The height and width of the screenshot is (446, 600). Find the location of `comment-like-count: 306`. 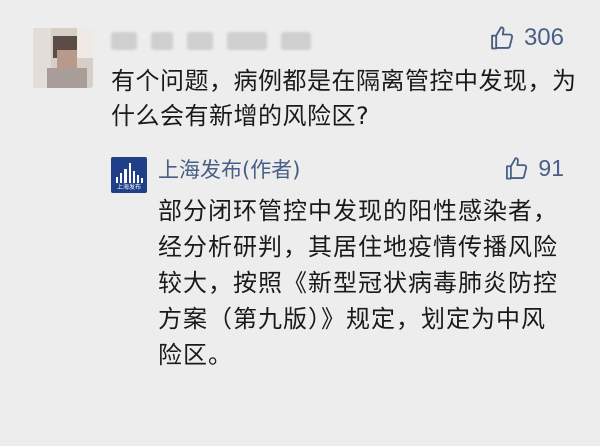

comment-like-count: 306 is located at coordinates (543, 37).